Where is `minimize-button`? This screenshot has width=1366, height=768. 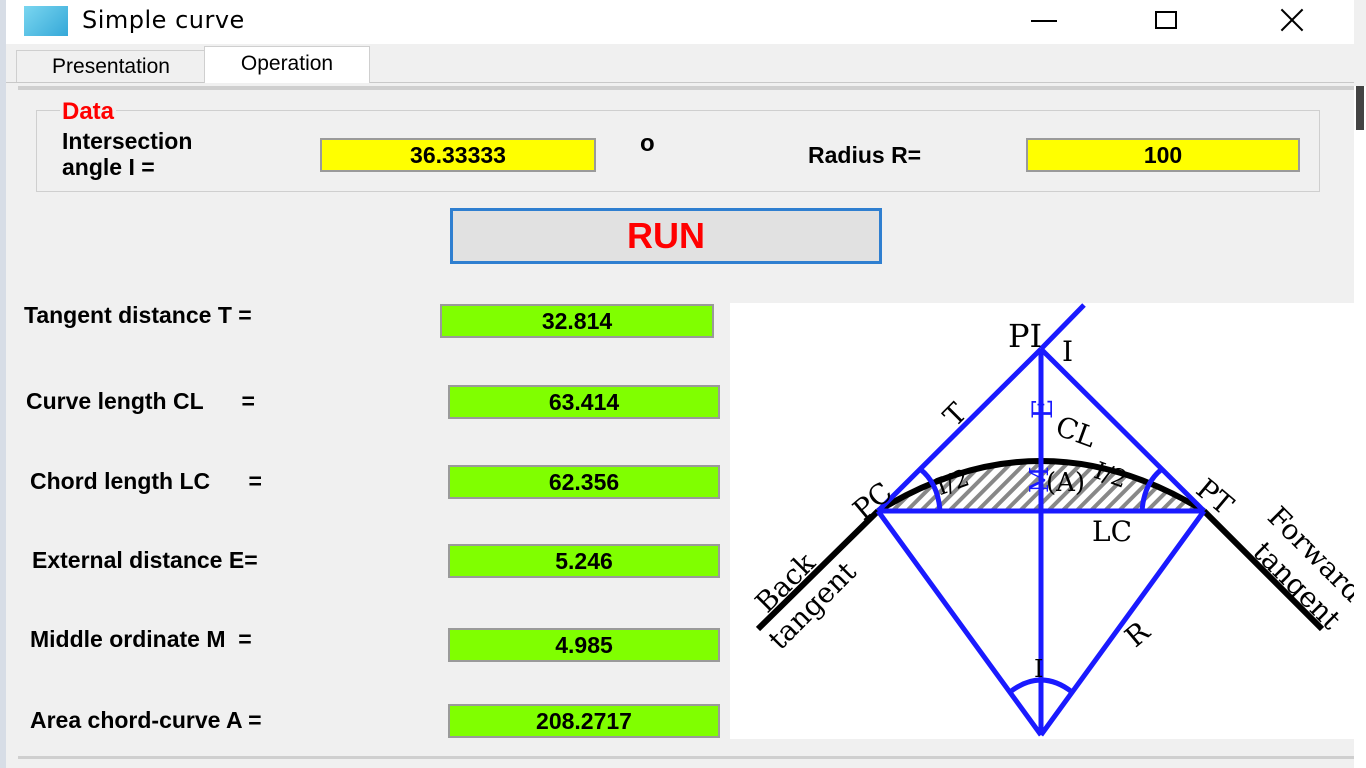 minimize-button is located at coordinates (1044, 20).